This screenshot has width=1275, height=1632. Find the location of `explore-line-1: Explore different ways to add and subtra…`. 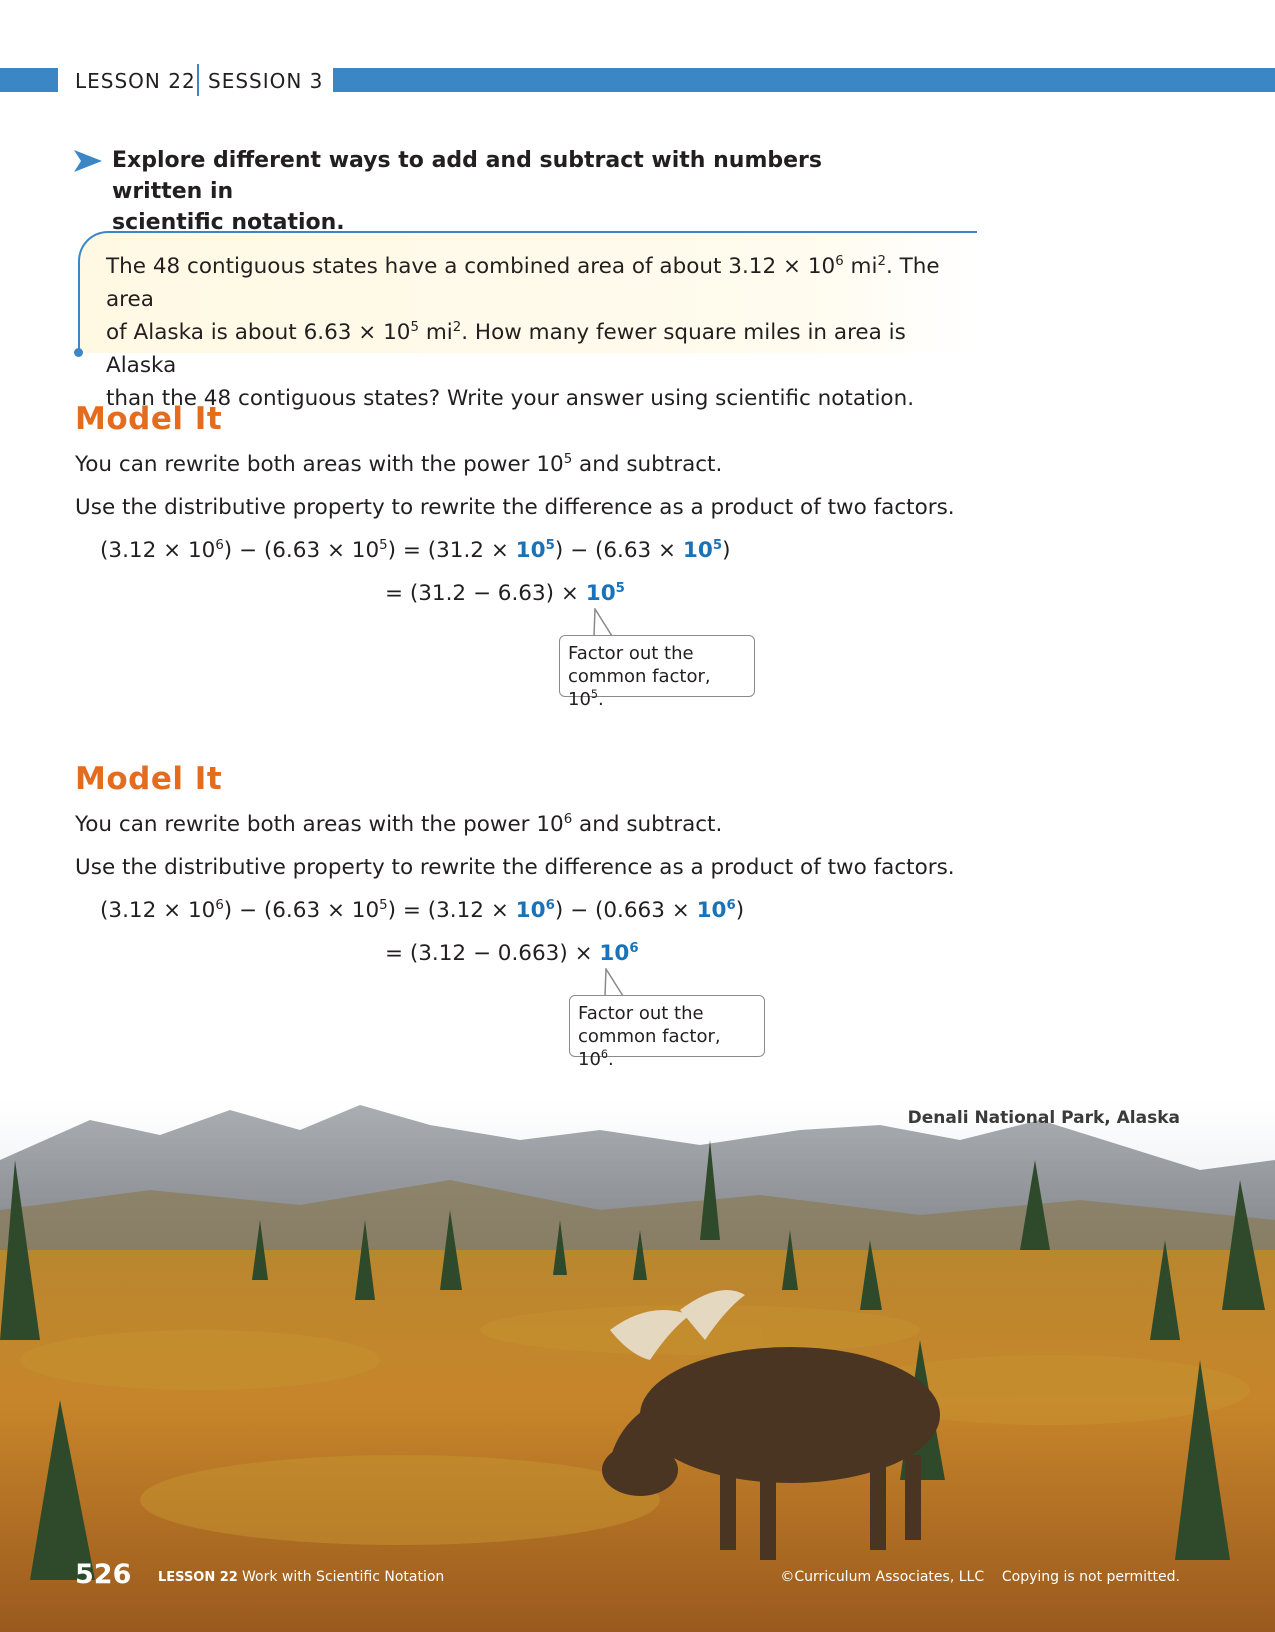

explore-line-1: Explore different ways to add and subtra… is located at coordinates (467, 176).